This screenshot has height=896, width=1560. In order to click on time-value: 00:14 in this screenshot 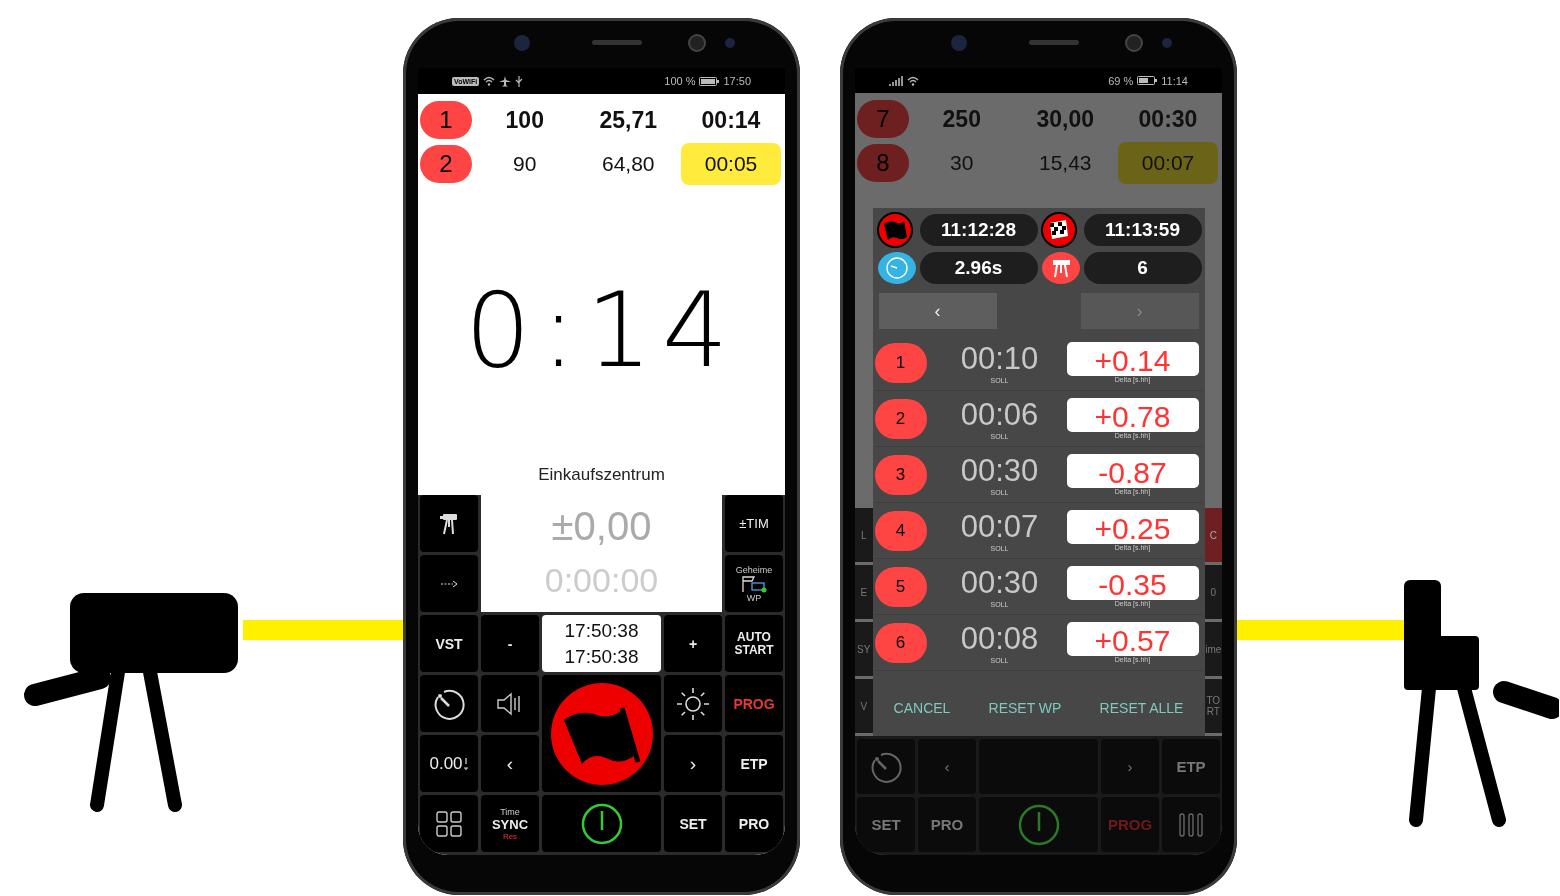, I will do `click(731, 120)`.